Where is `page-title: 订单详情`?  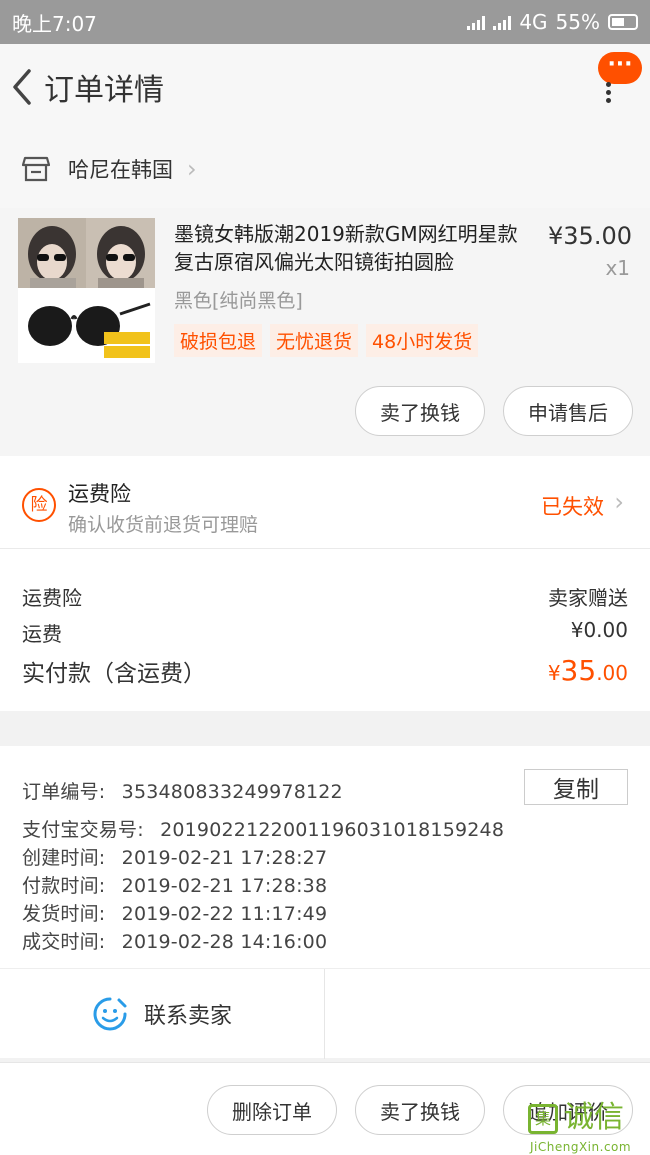
page-title: 订单详情 is located at coordinates (104, 90).